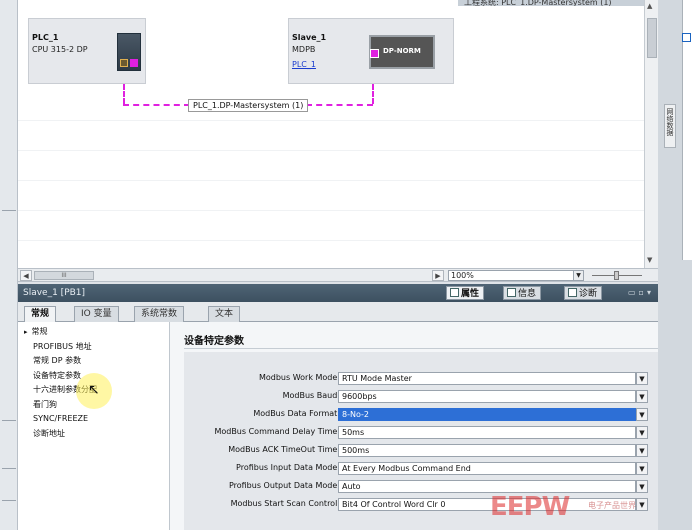 The height and width of the screenshot is (530, 692). I want to click on zoom-slider, so click(617, 275).